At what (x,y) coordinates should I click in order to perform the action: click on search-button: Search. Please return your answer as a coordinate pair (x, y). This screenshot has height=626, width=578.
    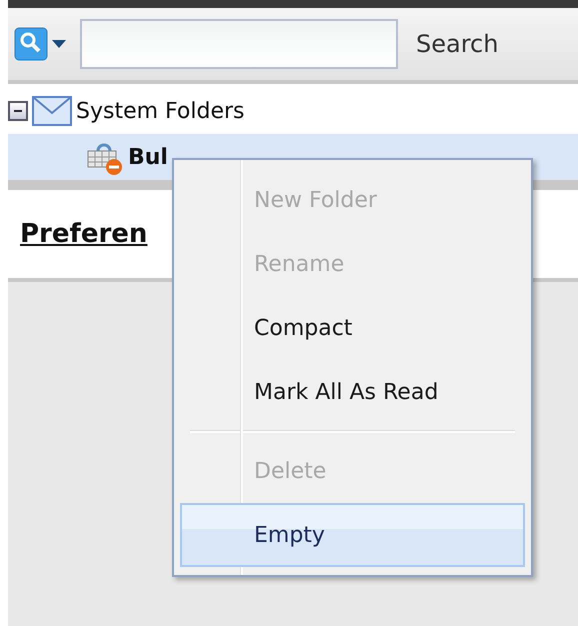
    Looking at the image, I should click on (457, 44).